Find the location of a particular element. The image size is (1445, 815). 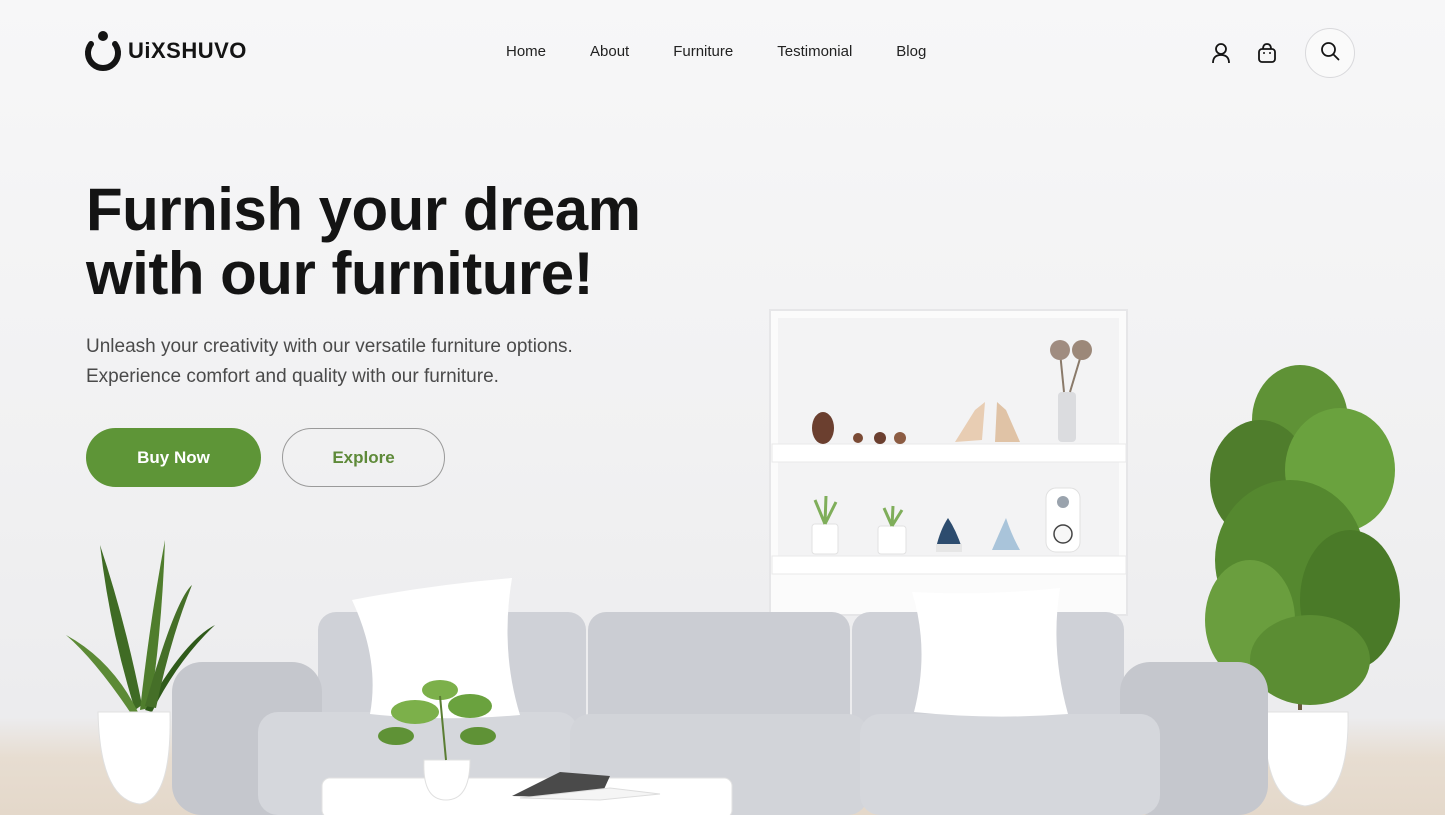

shopping-bag-icon is located at coordinates (1267, 53).